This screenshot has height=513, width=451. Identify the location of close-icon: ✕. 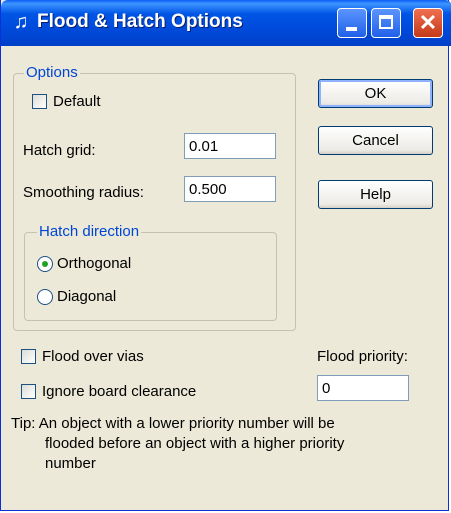
(428, 22).